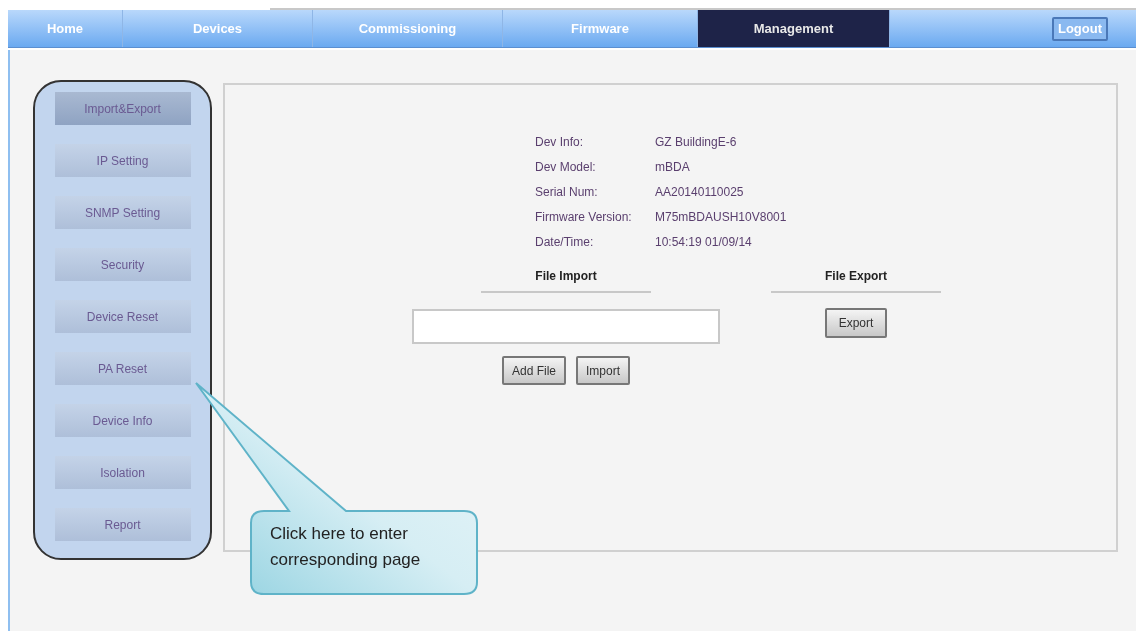 The image size is (1136, 631). What do you see at coordinates (65, 28) in the screenshot?
I see `nav-tab: Home` at bounding box center [65, 28].